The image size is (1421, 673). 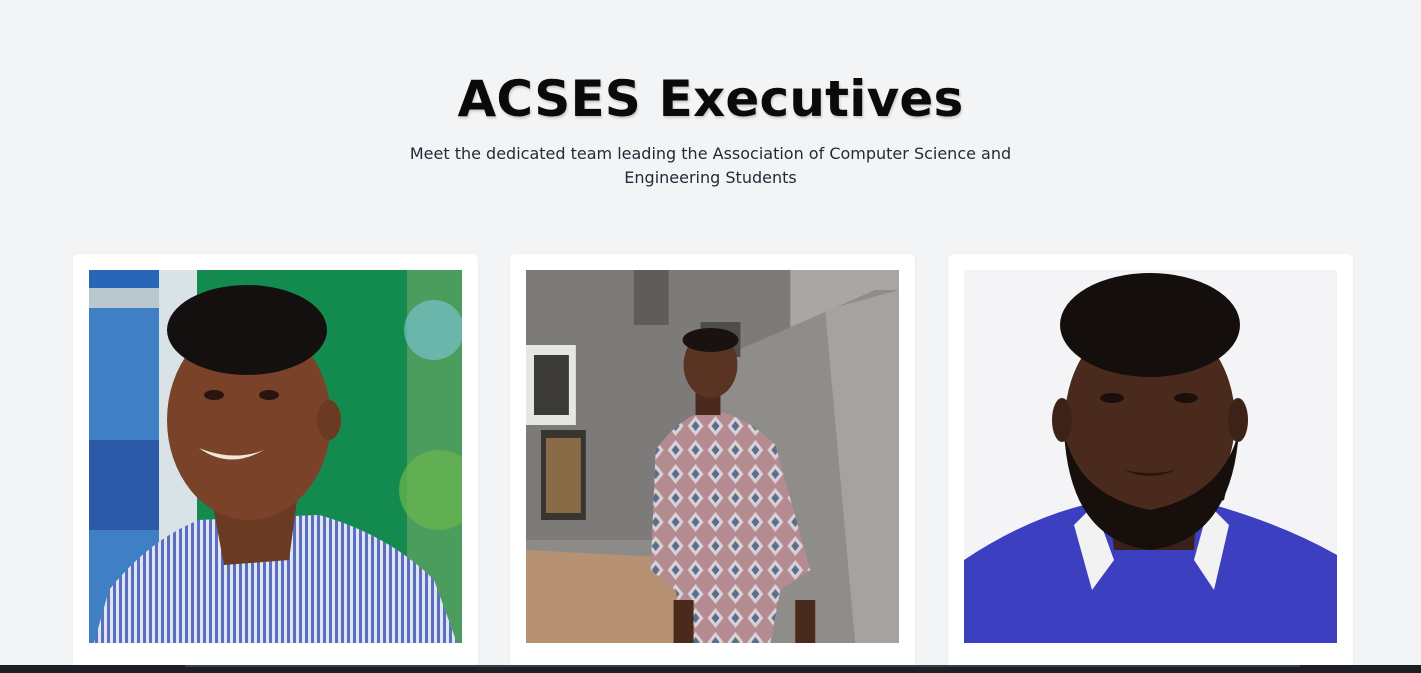 I want to click on taskbar-highlight, so click(x=742, y=666).